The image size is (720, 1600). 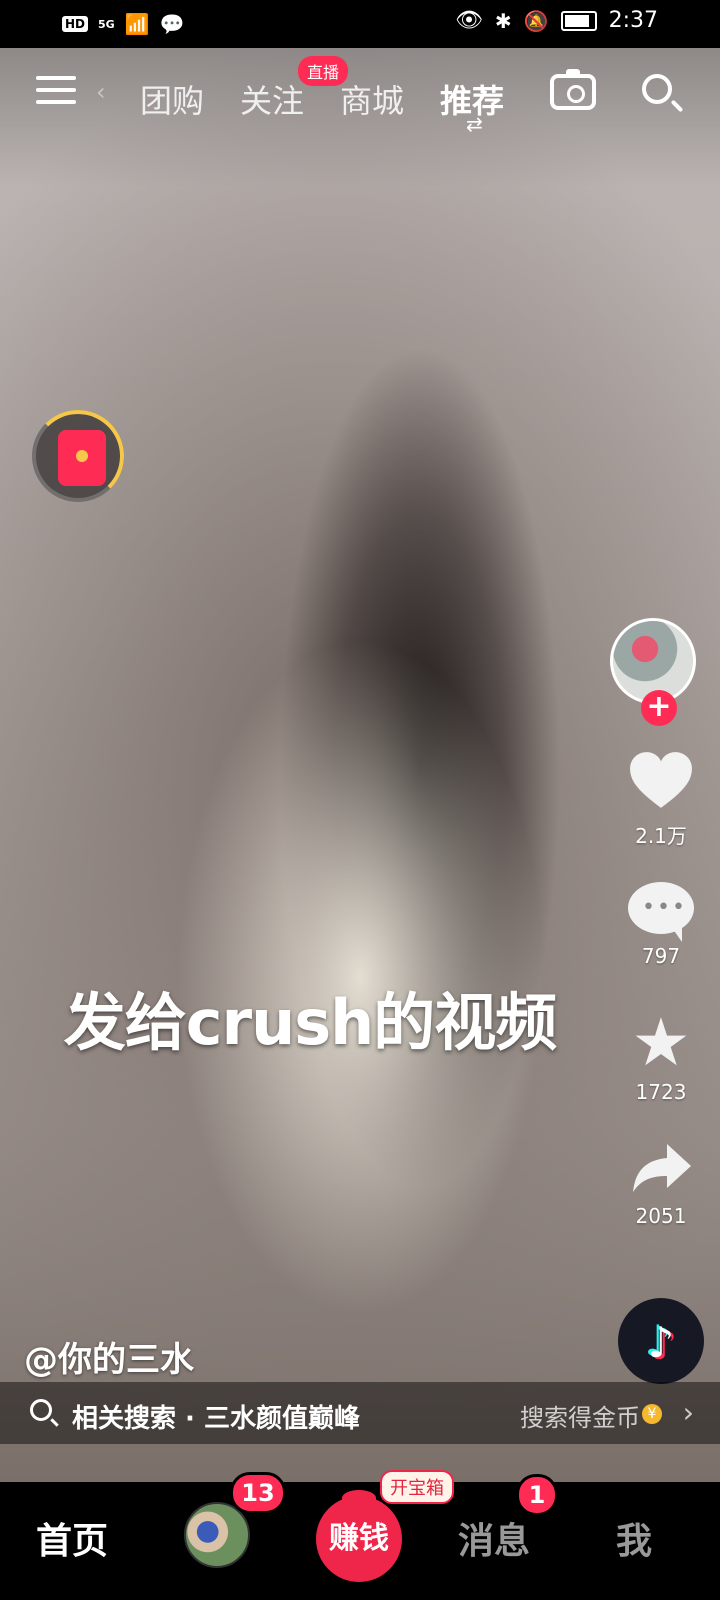 I want to click on search-reward-text: 搜索得金币, so click(x=580, y=1415).